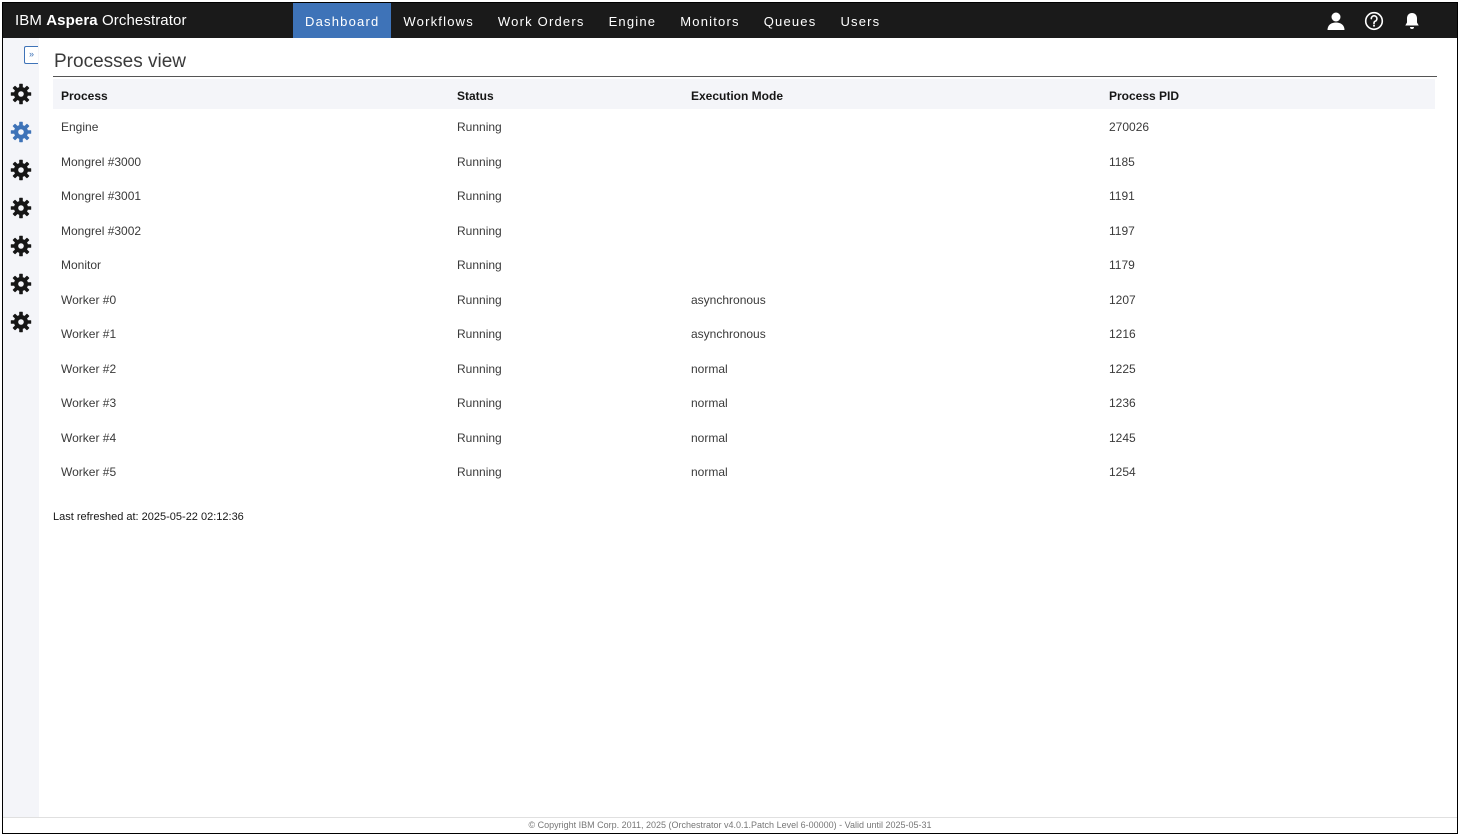 This screenshot has width=1460, height=836. Describe the element at coordinates (89, 437) in the screenshot. I see `process-cell: Worker #4` at that location.